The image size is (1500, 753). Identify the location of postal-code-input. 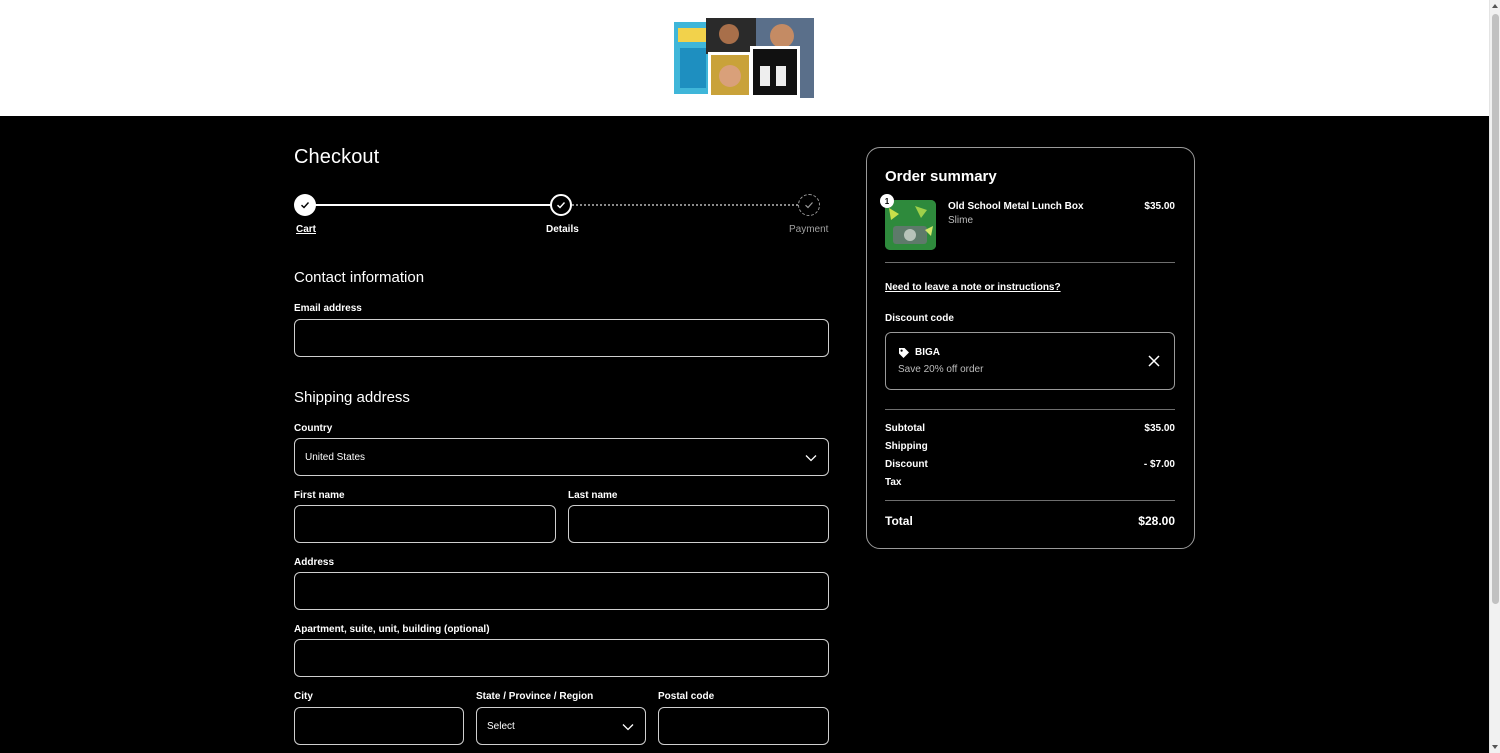
(743, 726).